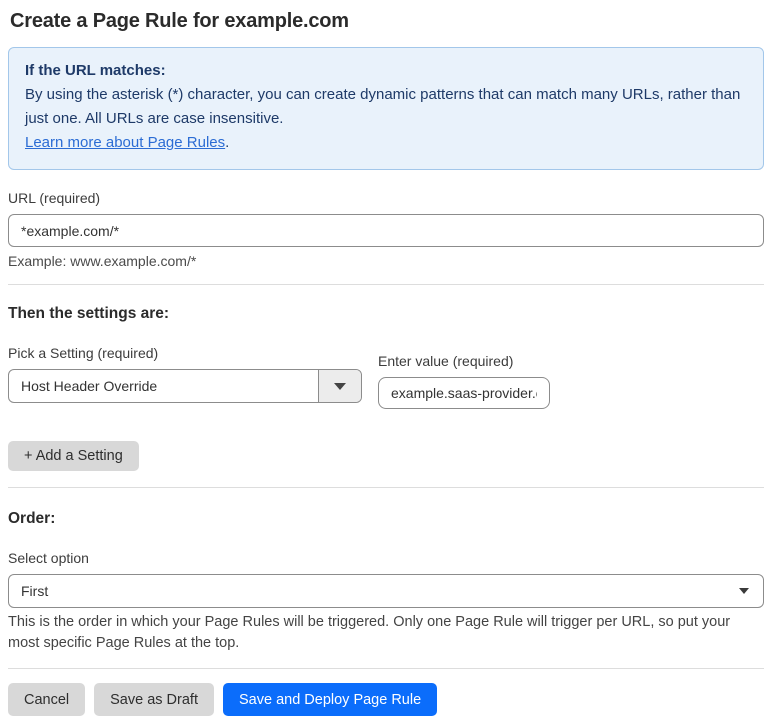 The image size is (772, 716). Describe the element at coordinates (47, 699) in the screenshot. I see `cancel-button: Cancel` at that location.